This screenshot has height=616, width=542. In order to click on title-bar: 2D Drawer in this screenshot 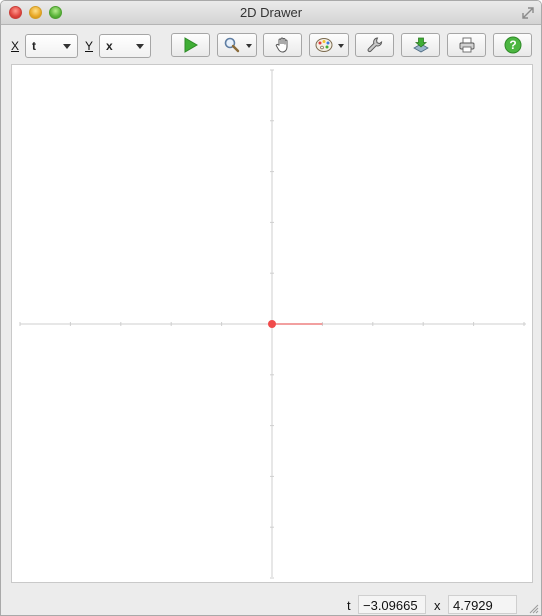, I will do `click(271, 13)`.